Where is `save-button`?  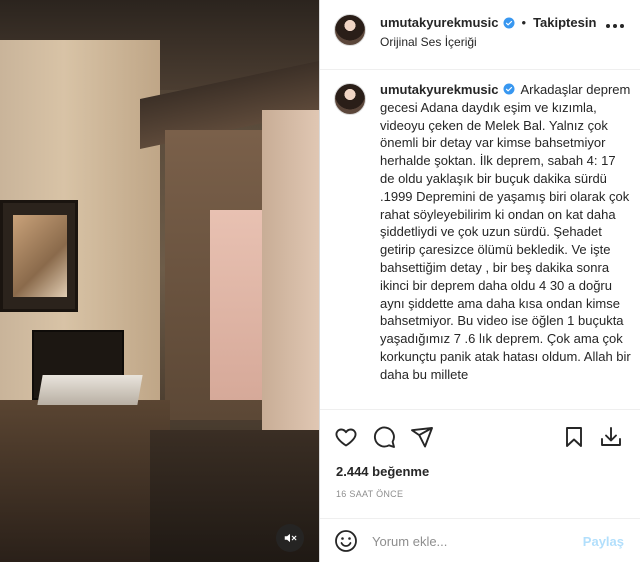
save-button is located at coordinates (574, 437).